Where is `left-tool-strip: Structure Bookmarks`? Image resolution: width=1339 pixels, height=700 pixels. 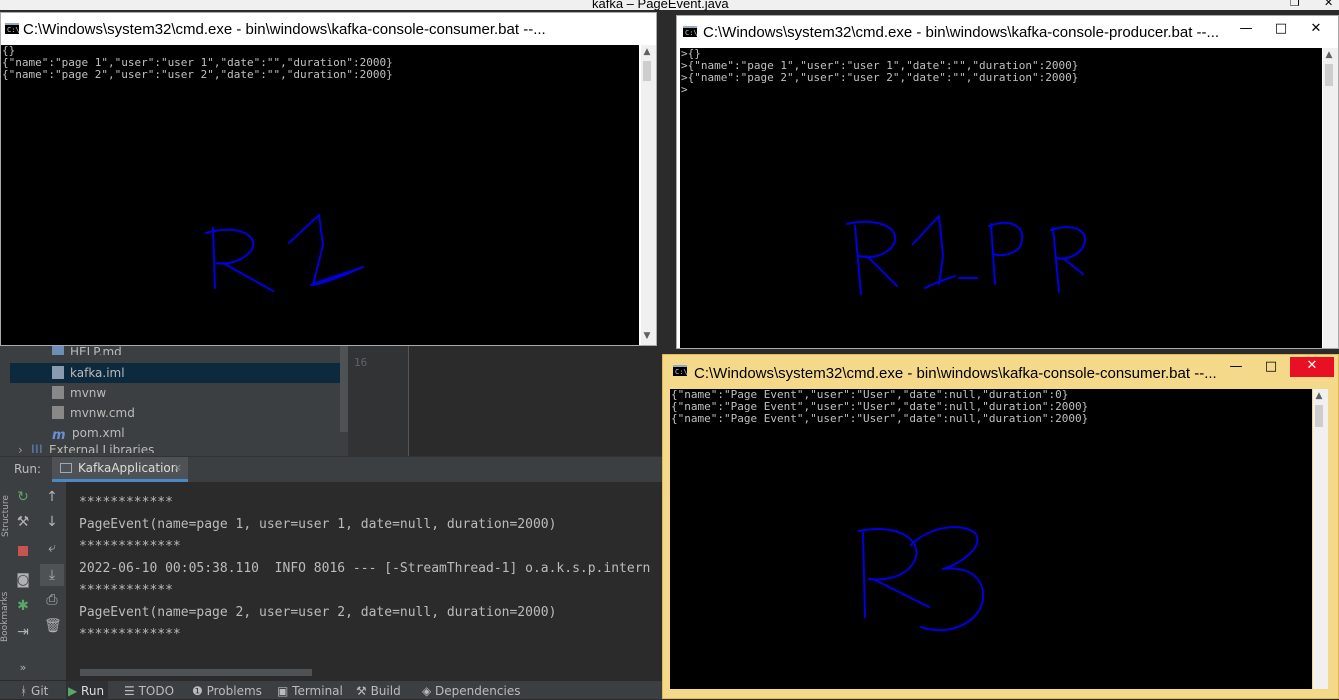
left-tool-strip: Structure Bookmarks is located at coordinates (5, 581).